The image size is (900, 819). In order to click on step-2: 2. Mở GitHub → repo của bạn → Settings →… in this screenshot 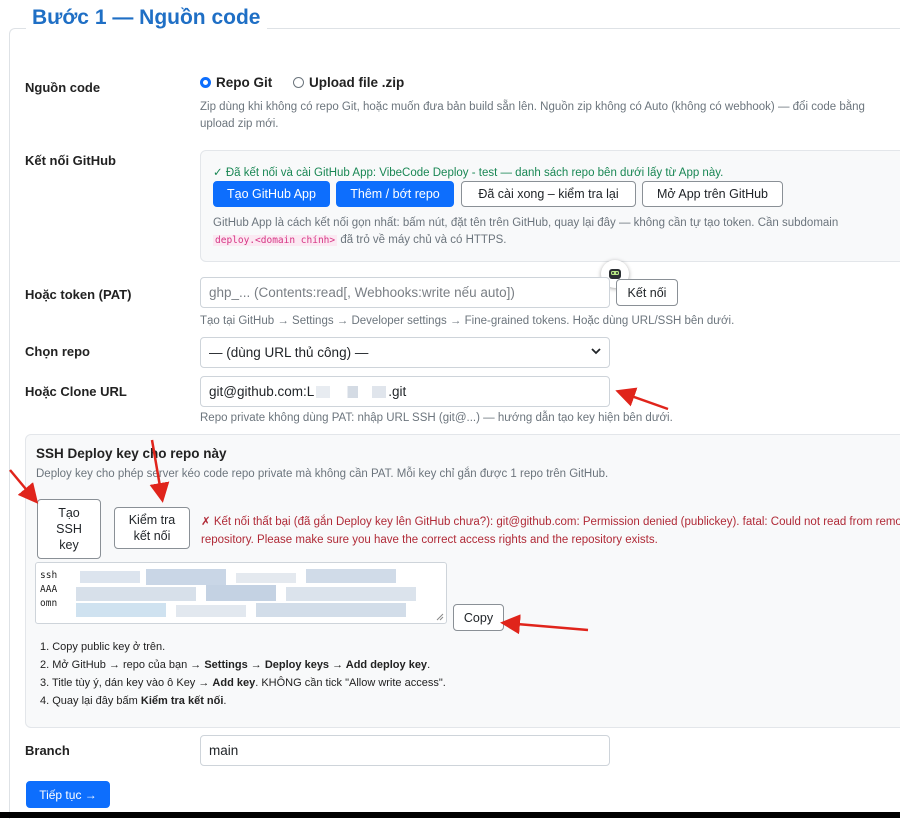, I will do `click(235, 665)`.